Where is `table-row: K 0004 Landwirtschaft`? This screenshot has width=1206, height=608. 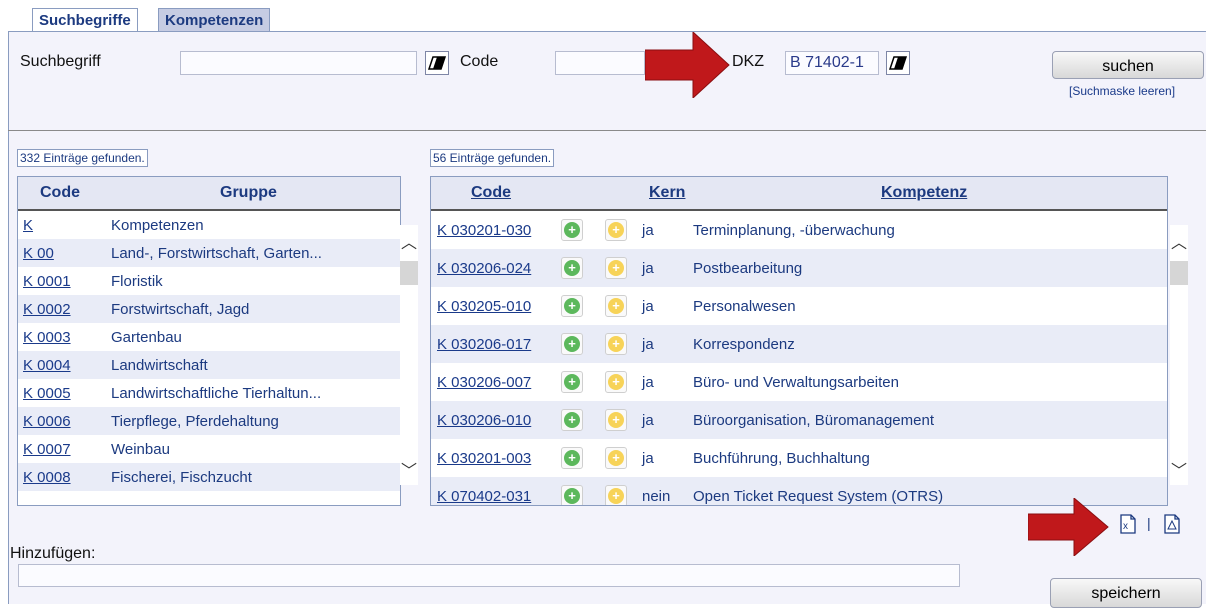
table-row: K 0004 Landwirtschaft is located at coordinates (209, 365).